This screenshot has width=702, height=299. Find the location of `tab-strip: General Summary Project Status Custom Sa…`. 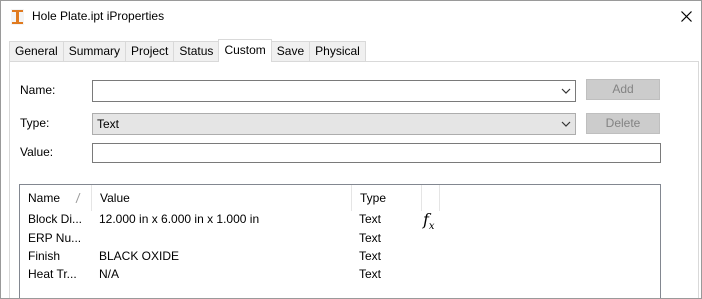

tab-strip: General Summary Project Status Custom Sa… is located at coordinates (187, 50).